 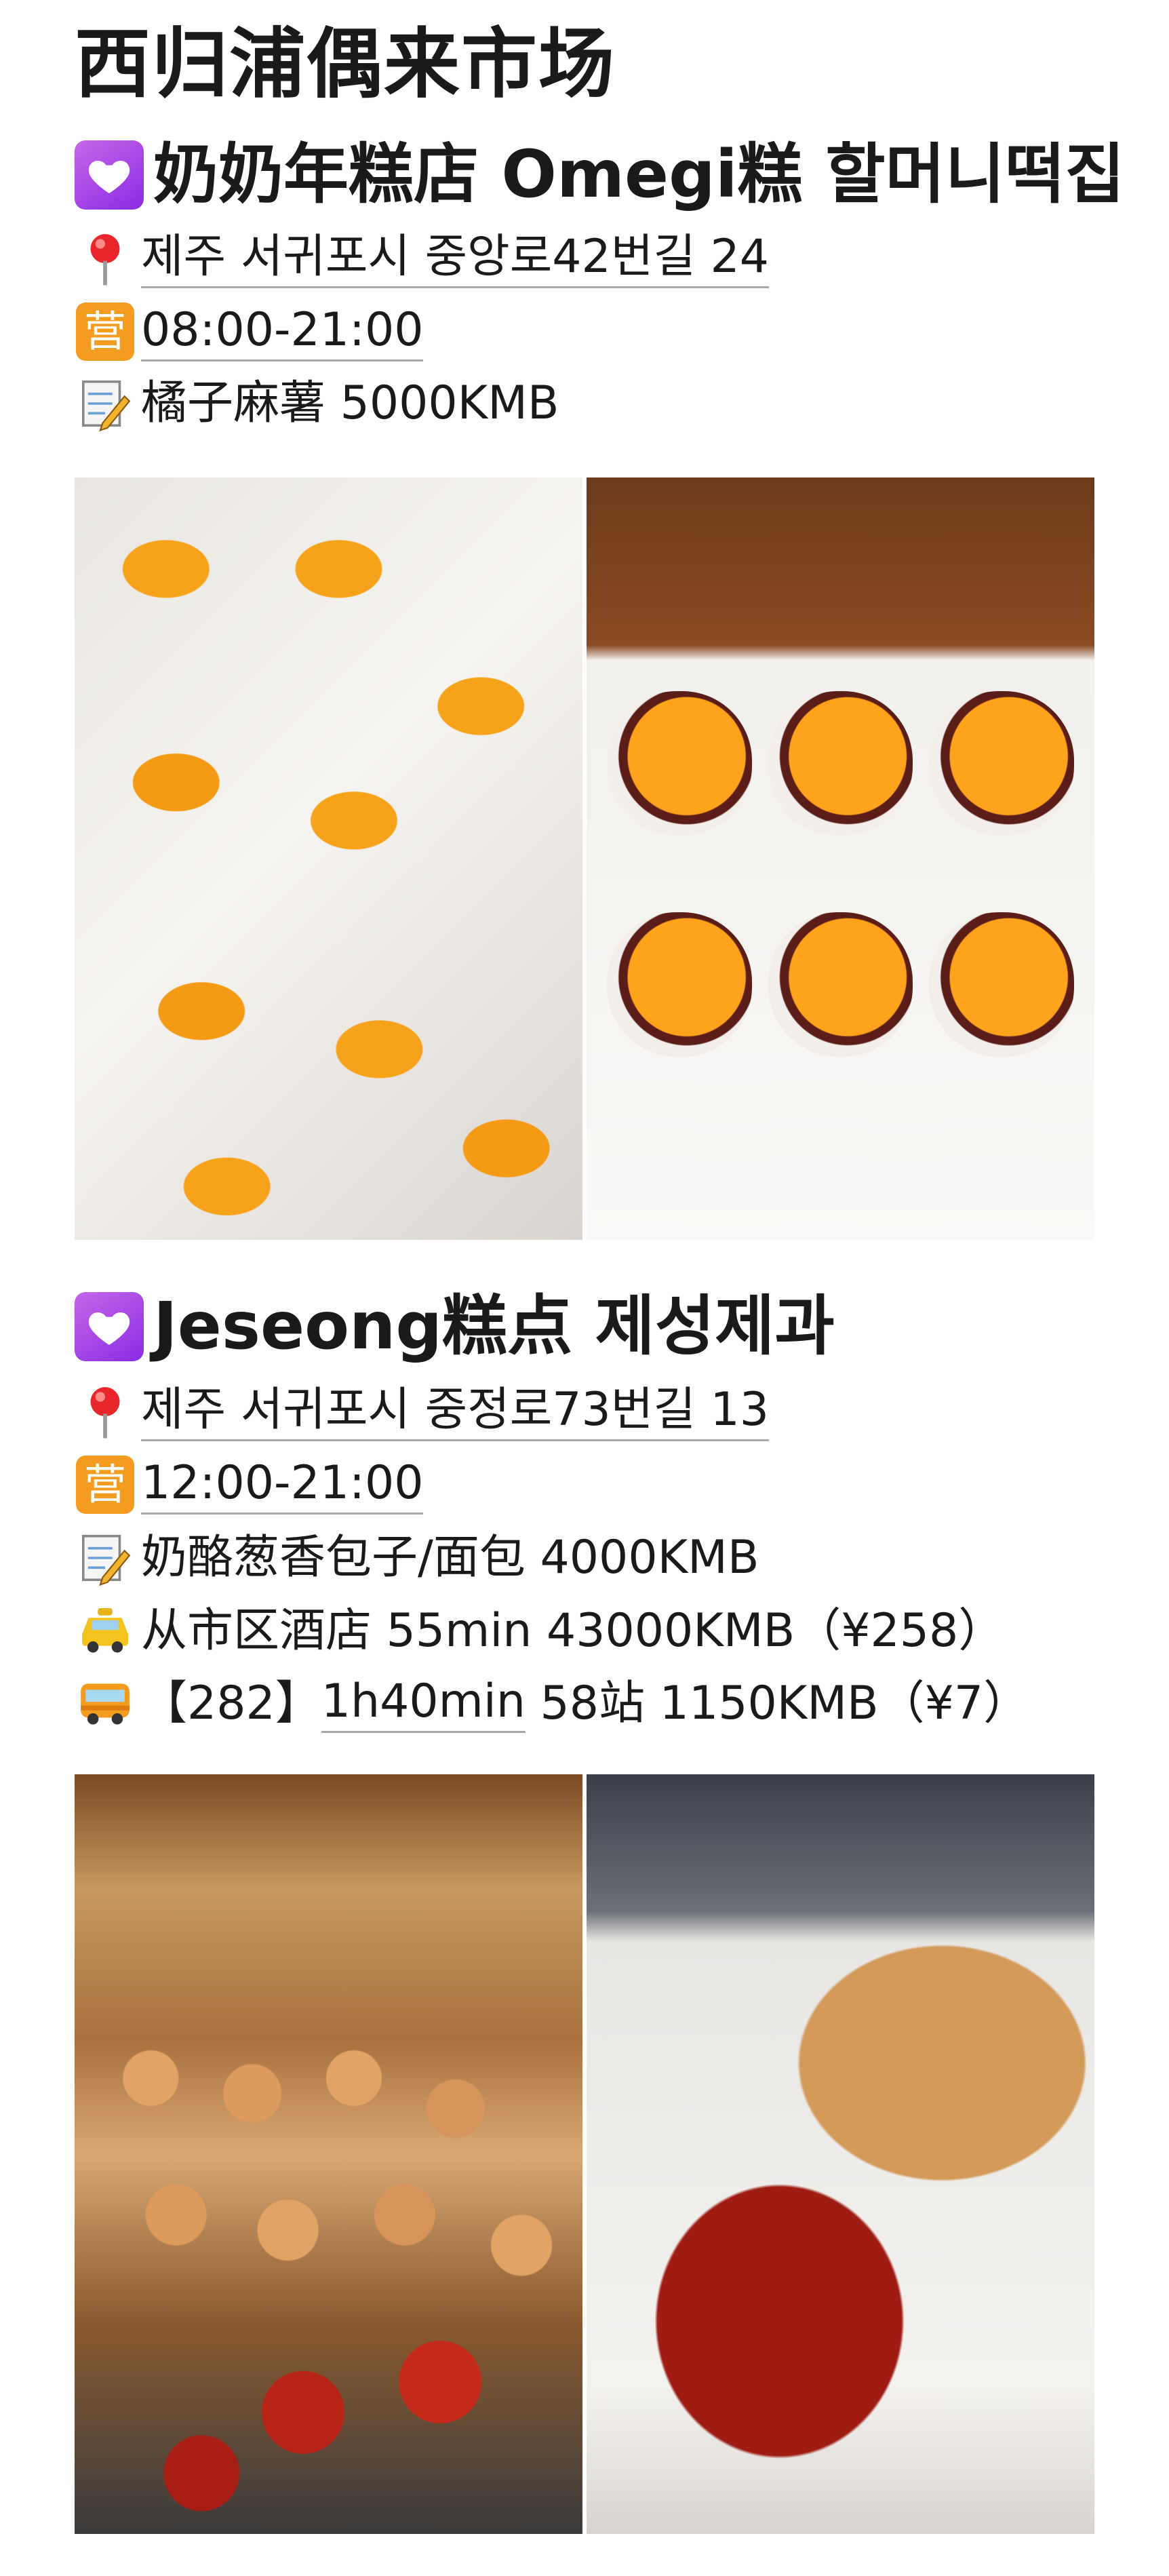 What do you see at coordinates (282, 332) in the screenshot?
I see `hours-link: 08:00-21:00` at bounding box center [282, 332].